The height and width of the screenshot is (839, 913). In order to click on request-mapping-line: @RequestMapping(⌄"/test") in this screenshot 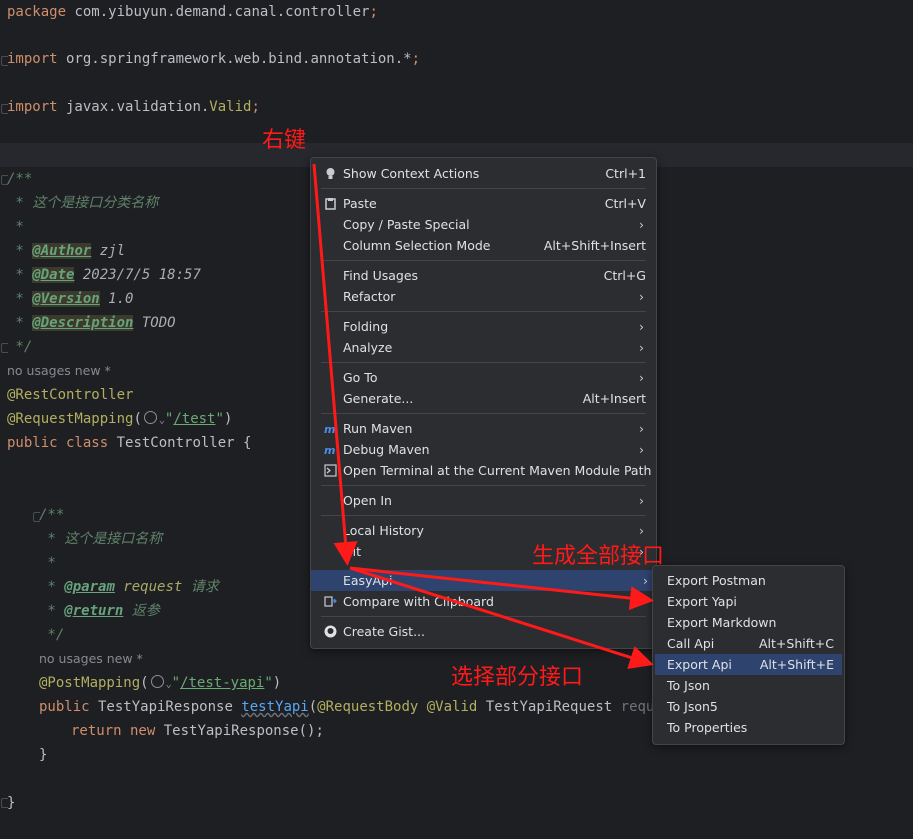, I will do `click(120, 419)`.